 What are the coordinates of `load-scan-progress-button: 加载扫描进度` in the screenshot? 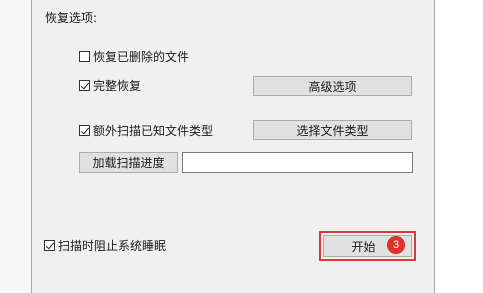 It's located at (128, 162).